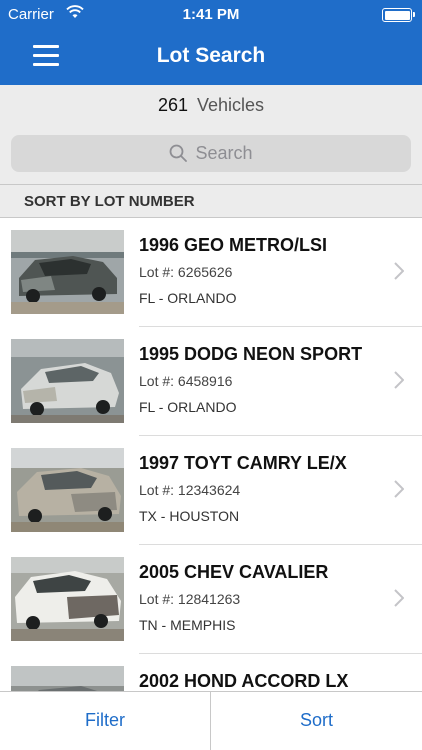 The image size is (422, 750). What do you see at coordinates (244, 681) in the screenshot?
I see `vehicle-title: 2002 HOND ACCORD LX` at bounding box center [244, 681].